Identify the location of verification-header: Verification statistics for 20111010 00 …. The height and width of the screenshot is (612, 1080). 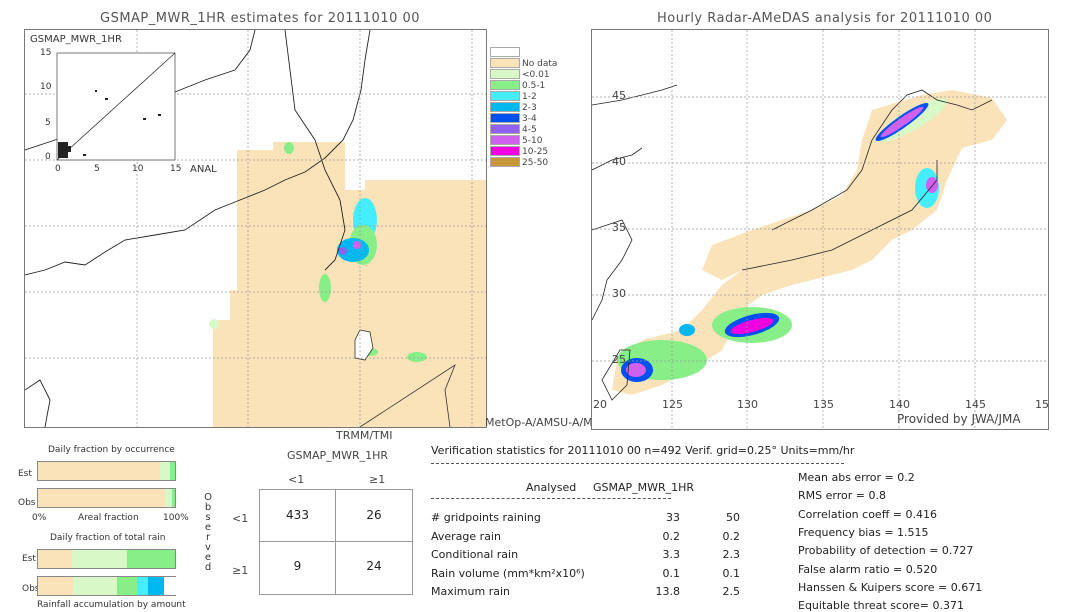
(643, 450).